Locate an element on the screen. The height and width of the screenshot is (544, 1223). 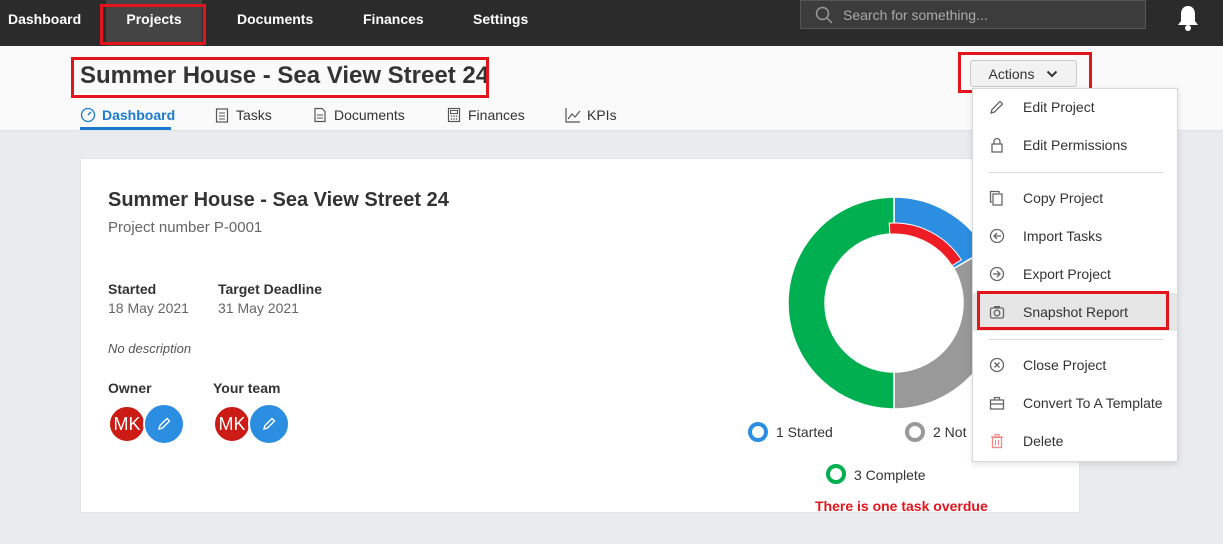
edit-owner-button is located at coordinates (164, 424).